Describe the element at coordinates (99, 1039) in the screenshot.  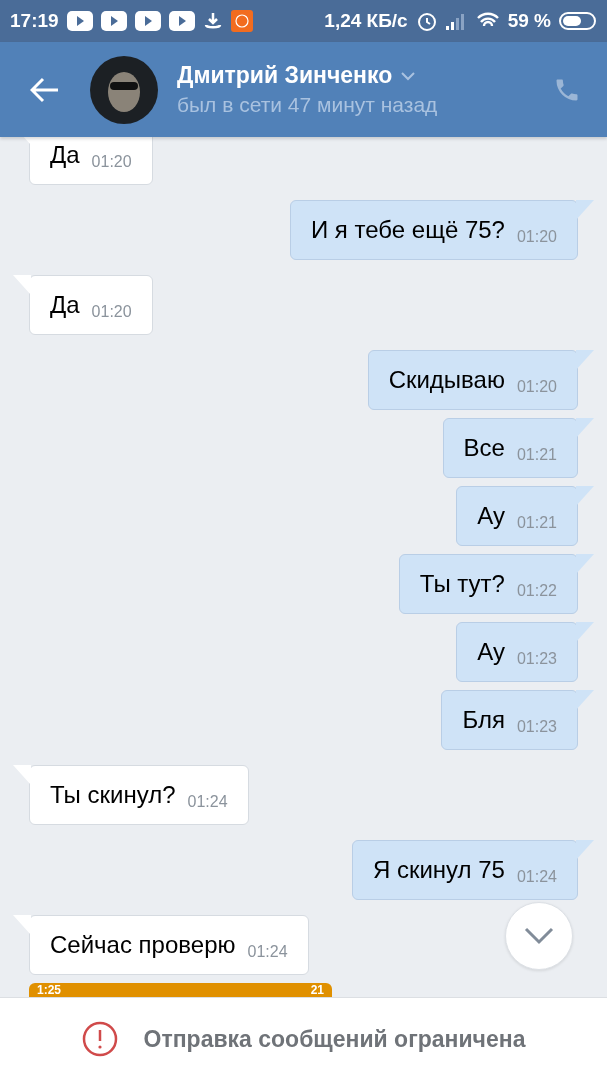
I see `warning-icon` at that location.